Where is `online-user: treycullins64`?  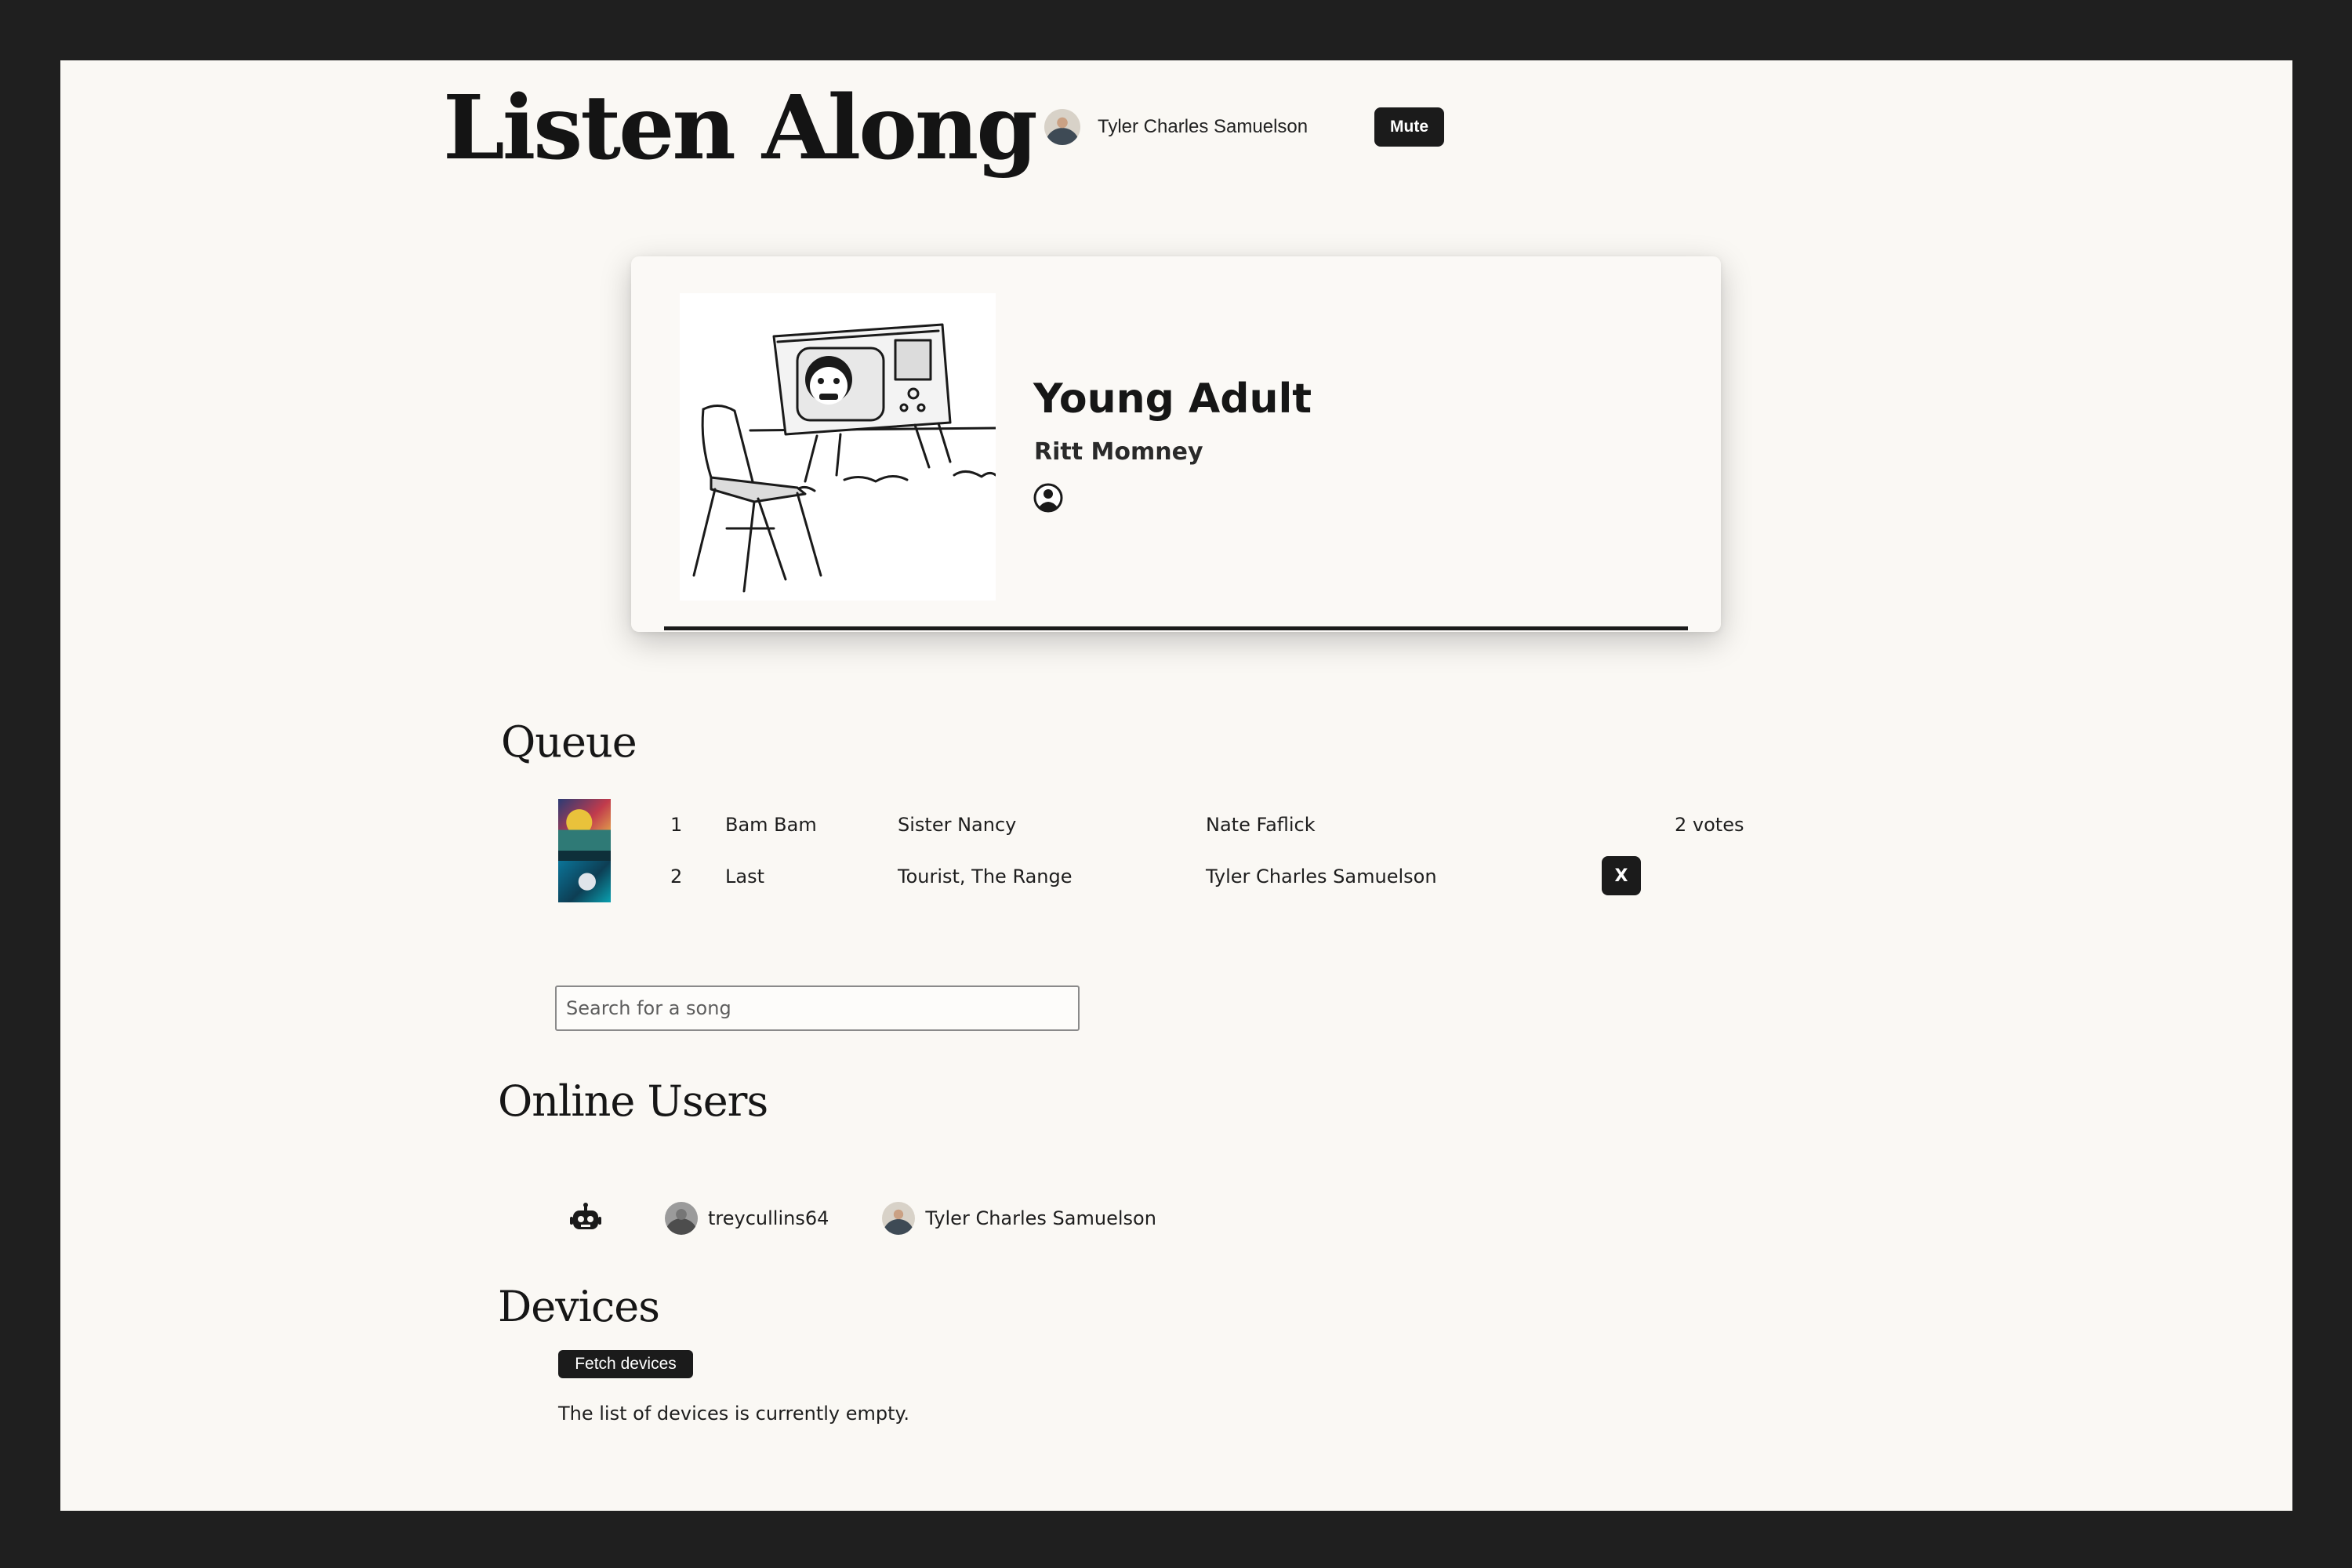
online-user: treycullins64 is located at coordinates (747, 1218).